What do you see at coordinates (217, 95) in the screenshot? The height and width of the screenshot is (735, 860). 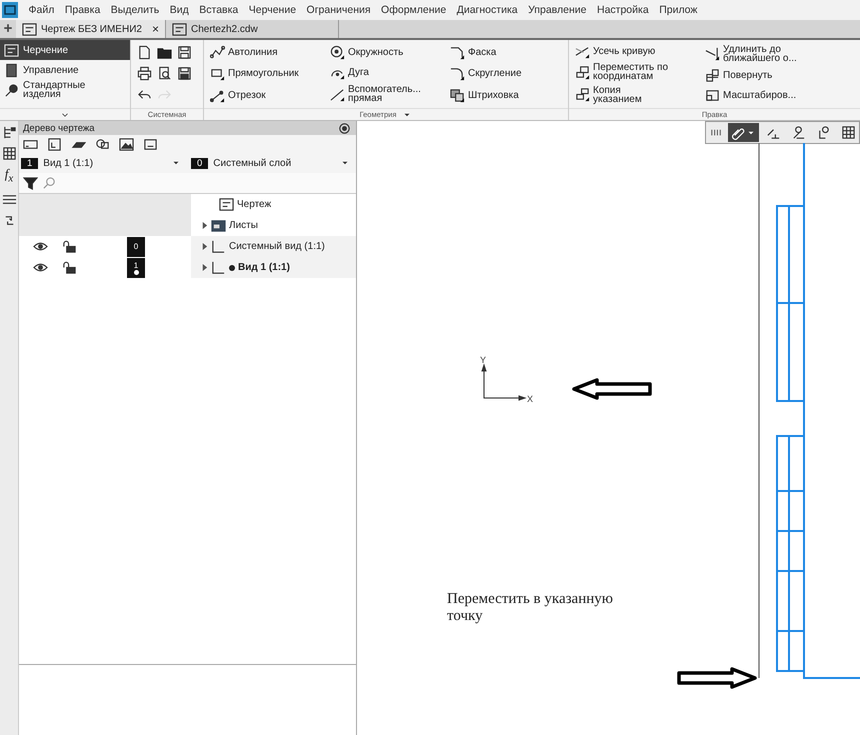 I see `line-segment-icon` at bounding box center [217, 95].